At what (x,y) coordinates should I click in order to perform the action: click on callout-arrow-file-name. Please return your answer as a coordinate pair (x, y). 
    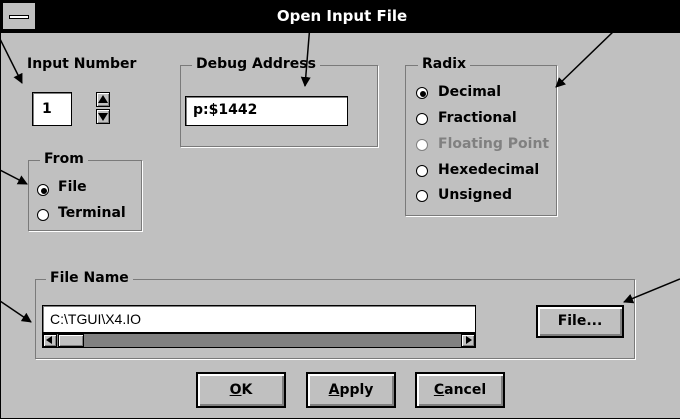
    Looking at the image, I should click on (16, 311).